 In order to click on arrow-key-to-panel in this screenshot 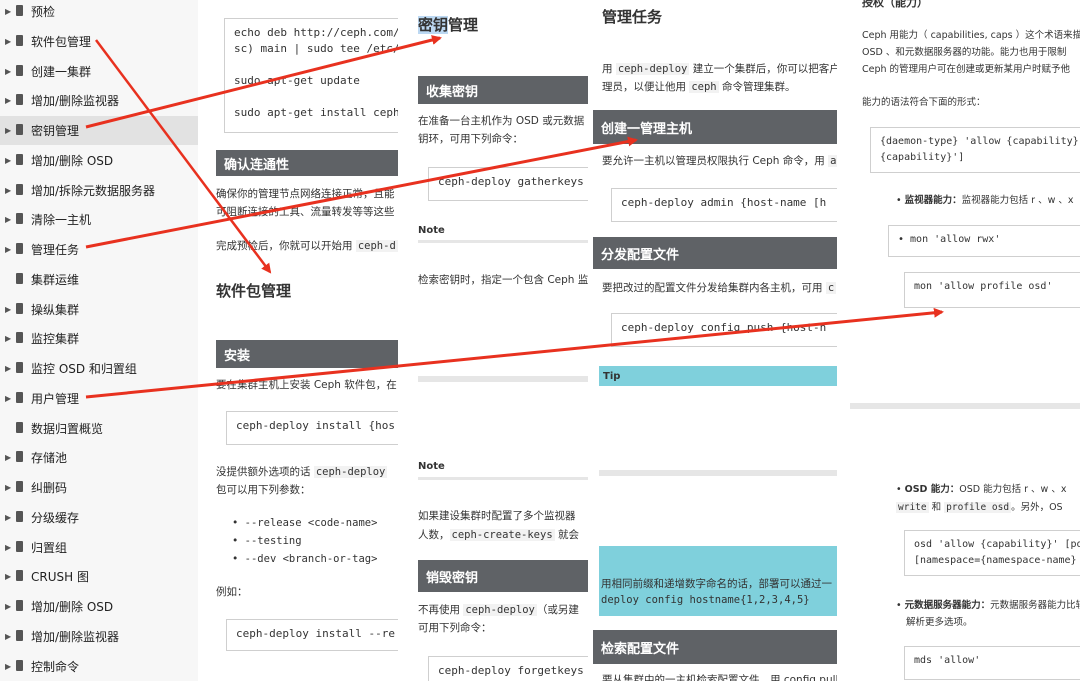, I will do `click(263, 82)`.